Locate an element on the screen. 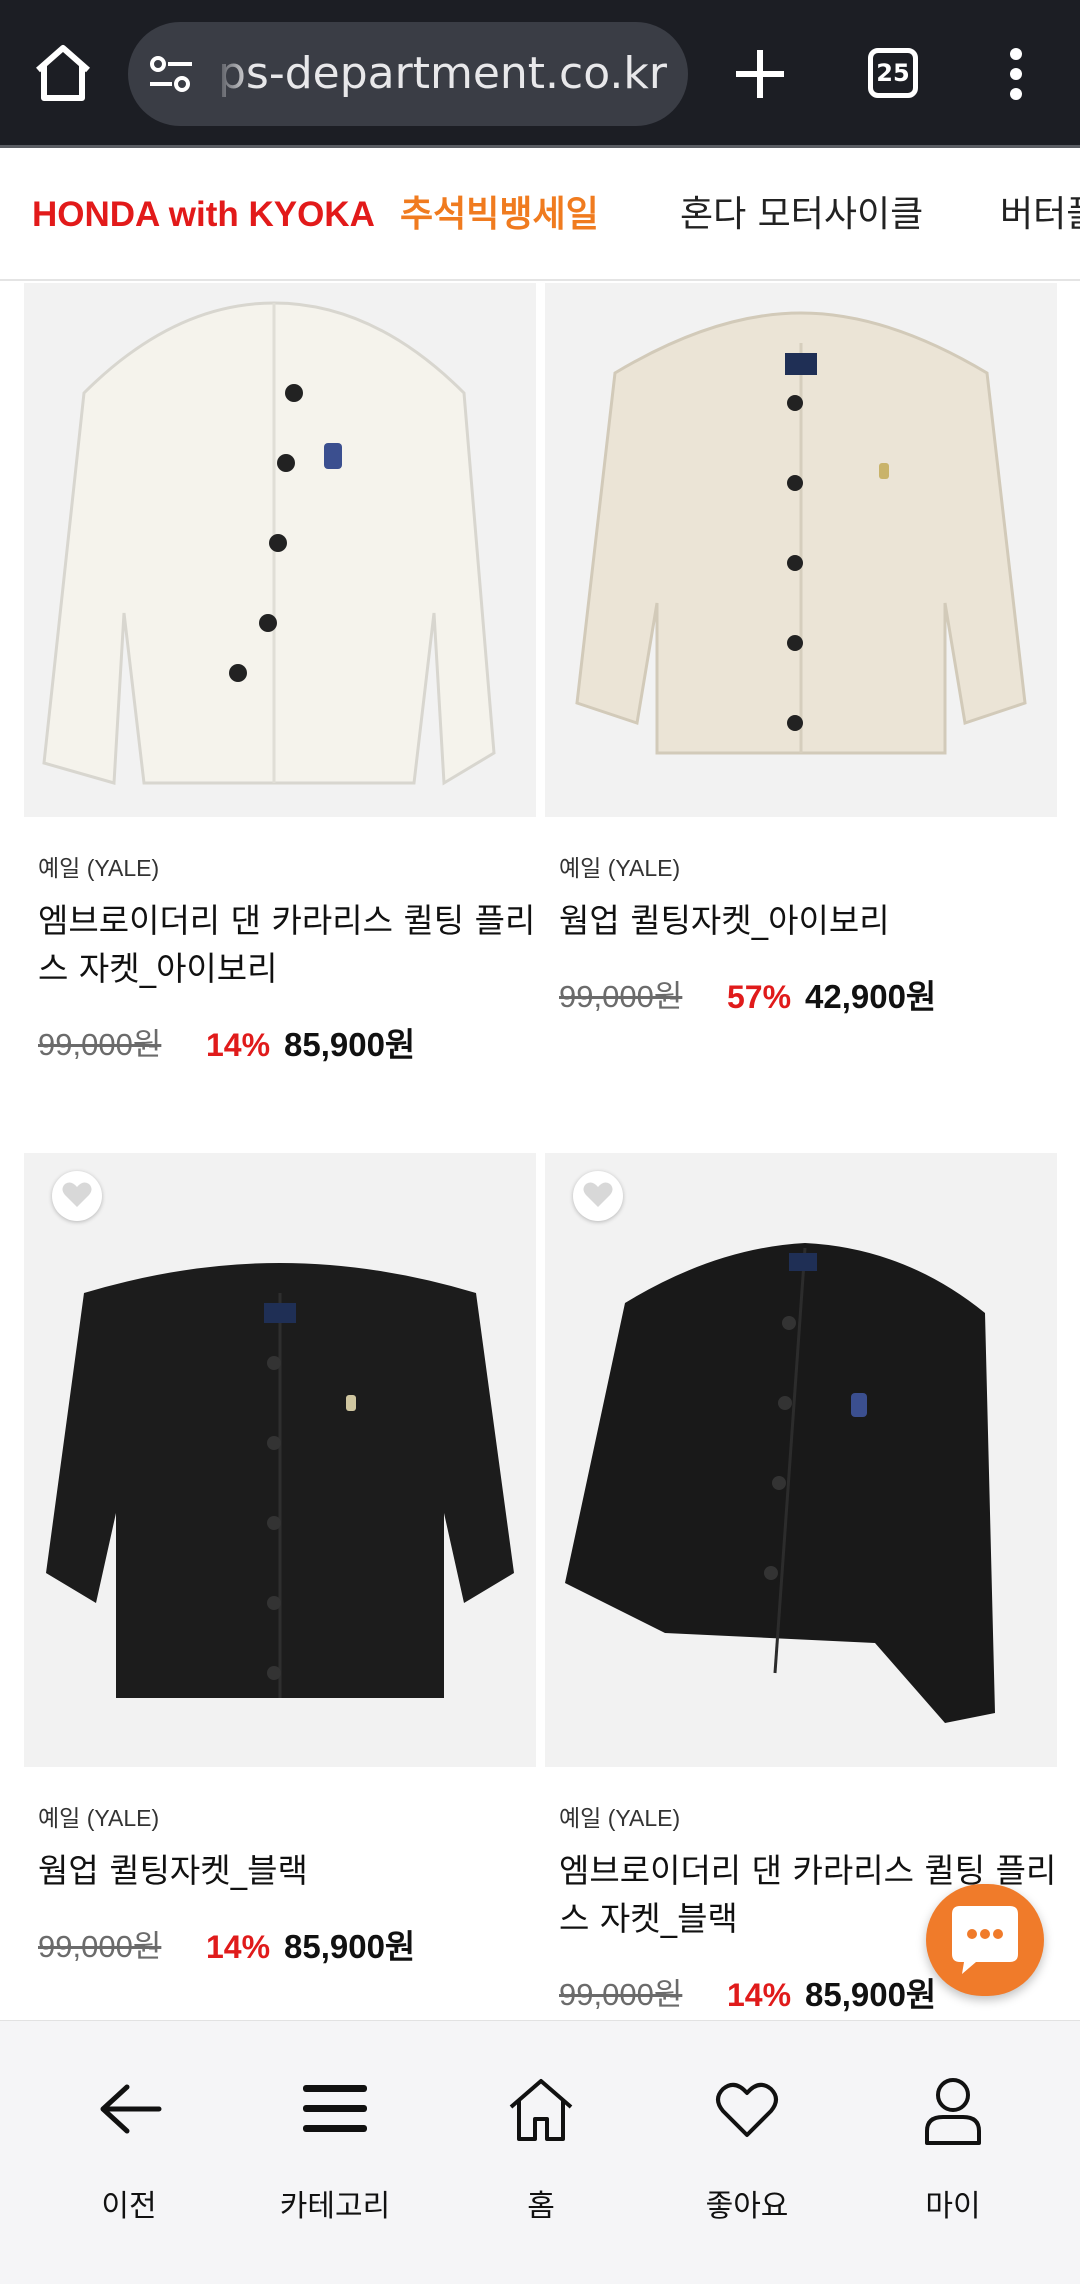 The height and width of the screenshot is (2284, 1080). url-text: ps-department.co.kr is located at coordinates (453, 74).